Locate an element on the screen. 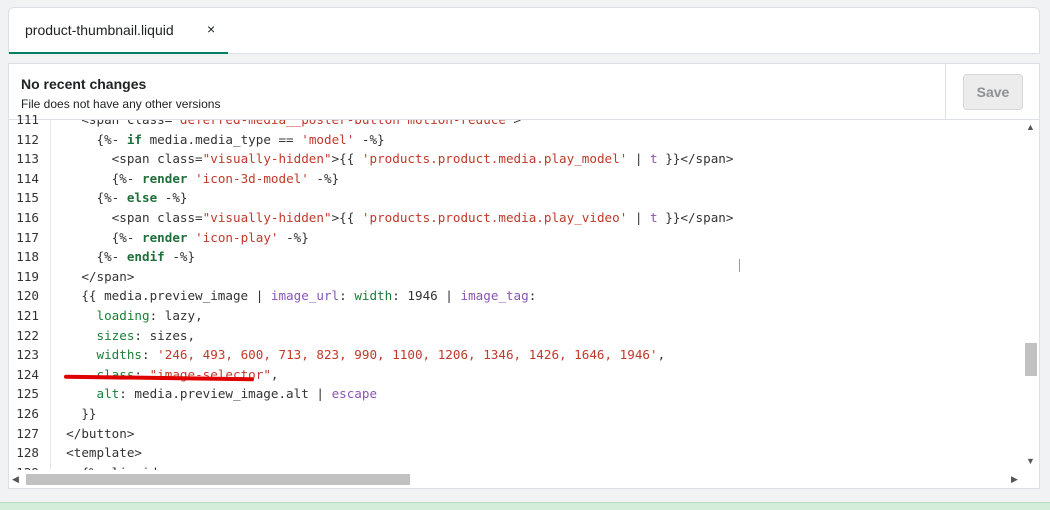 This screenshot has width=1050, height=510. save-area: Save is located at coordinates (992, 91).